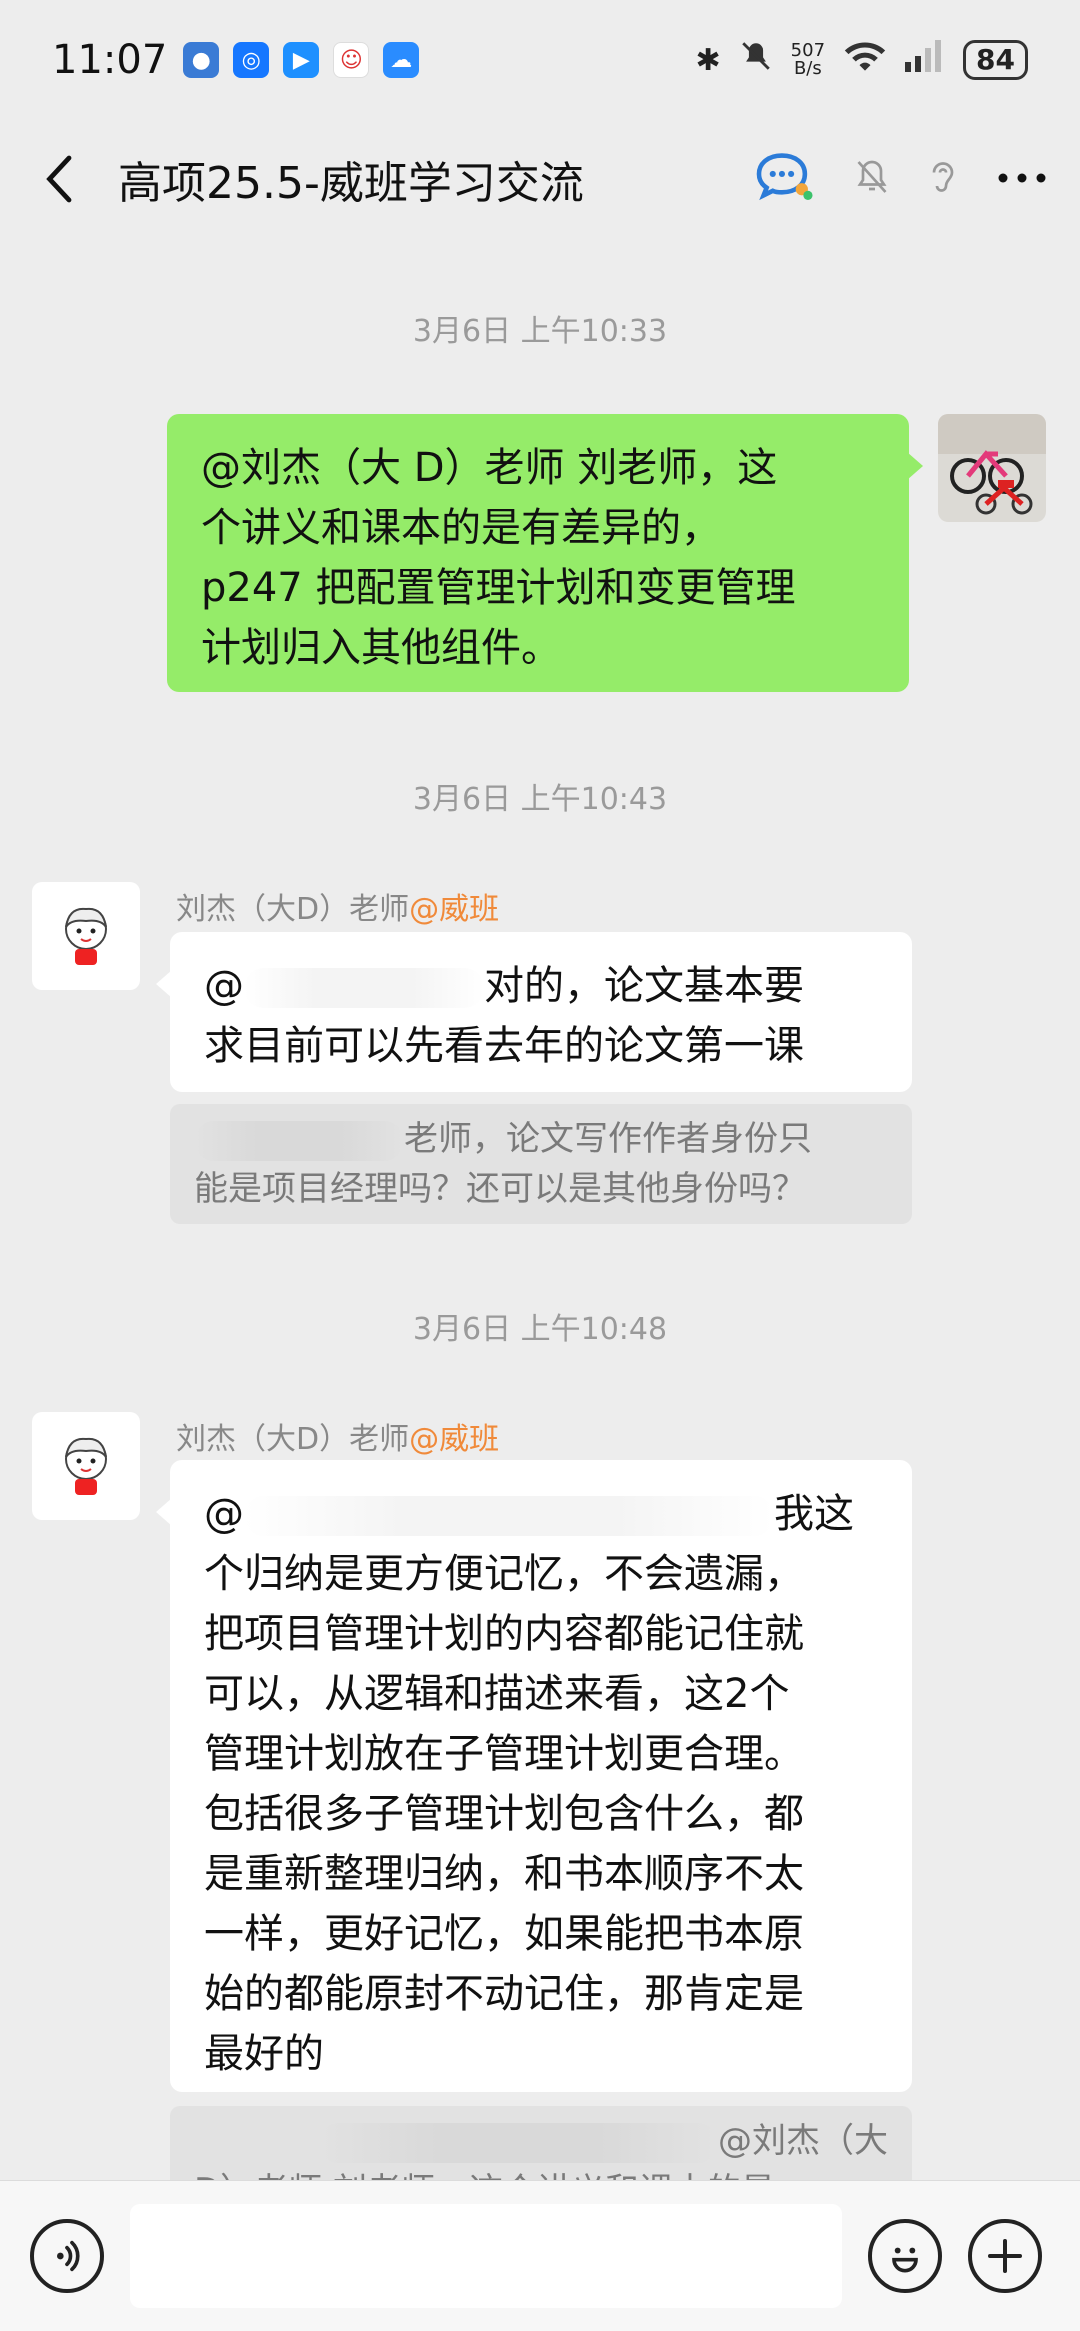  I want to click on message-line: 个归纳是更方便记忆，不会遗漏，, so click(504, 1574).